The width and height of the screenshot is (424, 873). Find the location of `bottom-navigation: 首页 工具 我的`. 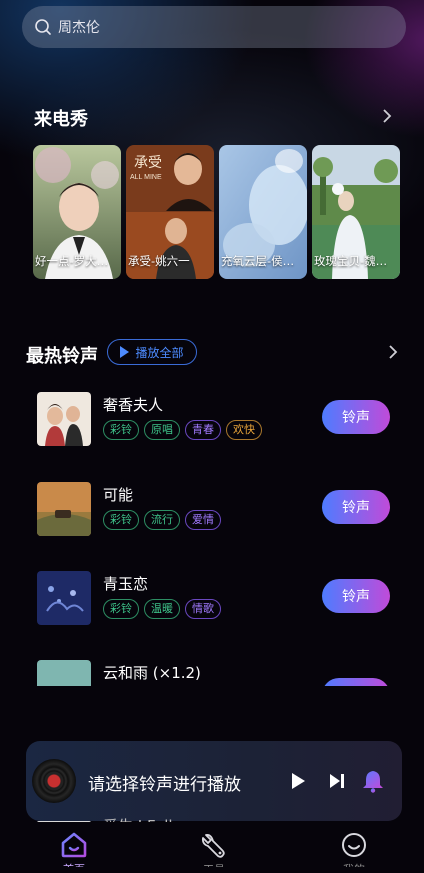

bottom-navigation: 首页 工具 我的 is located at coordinates (212, 847).